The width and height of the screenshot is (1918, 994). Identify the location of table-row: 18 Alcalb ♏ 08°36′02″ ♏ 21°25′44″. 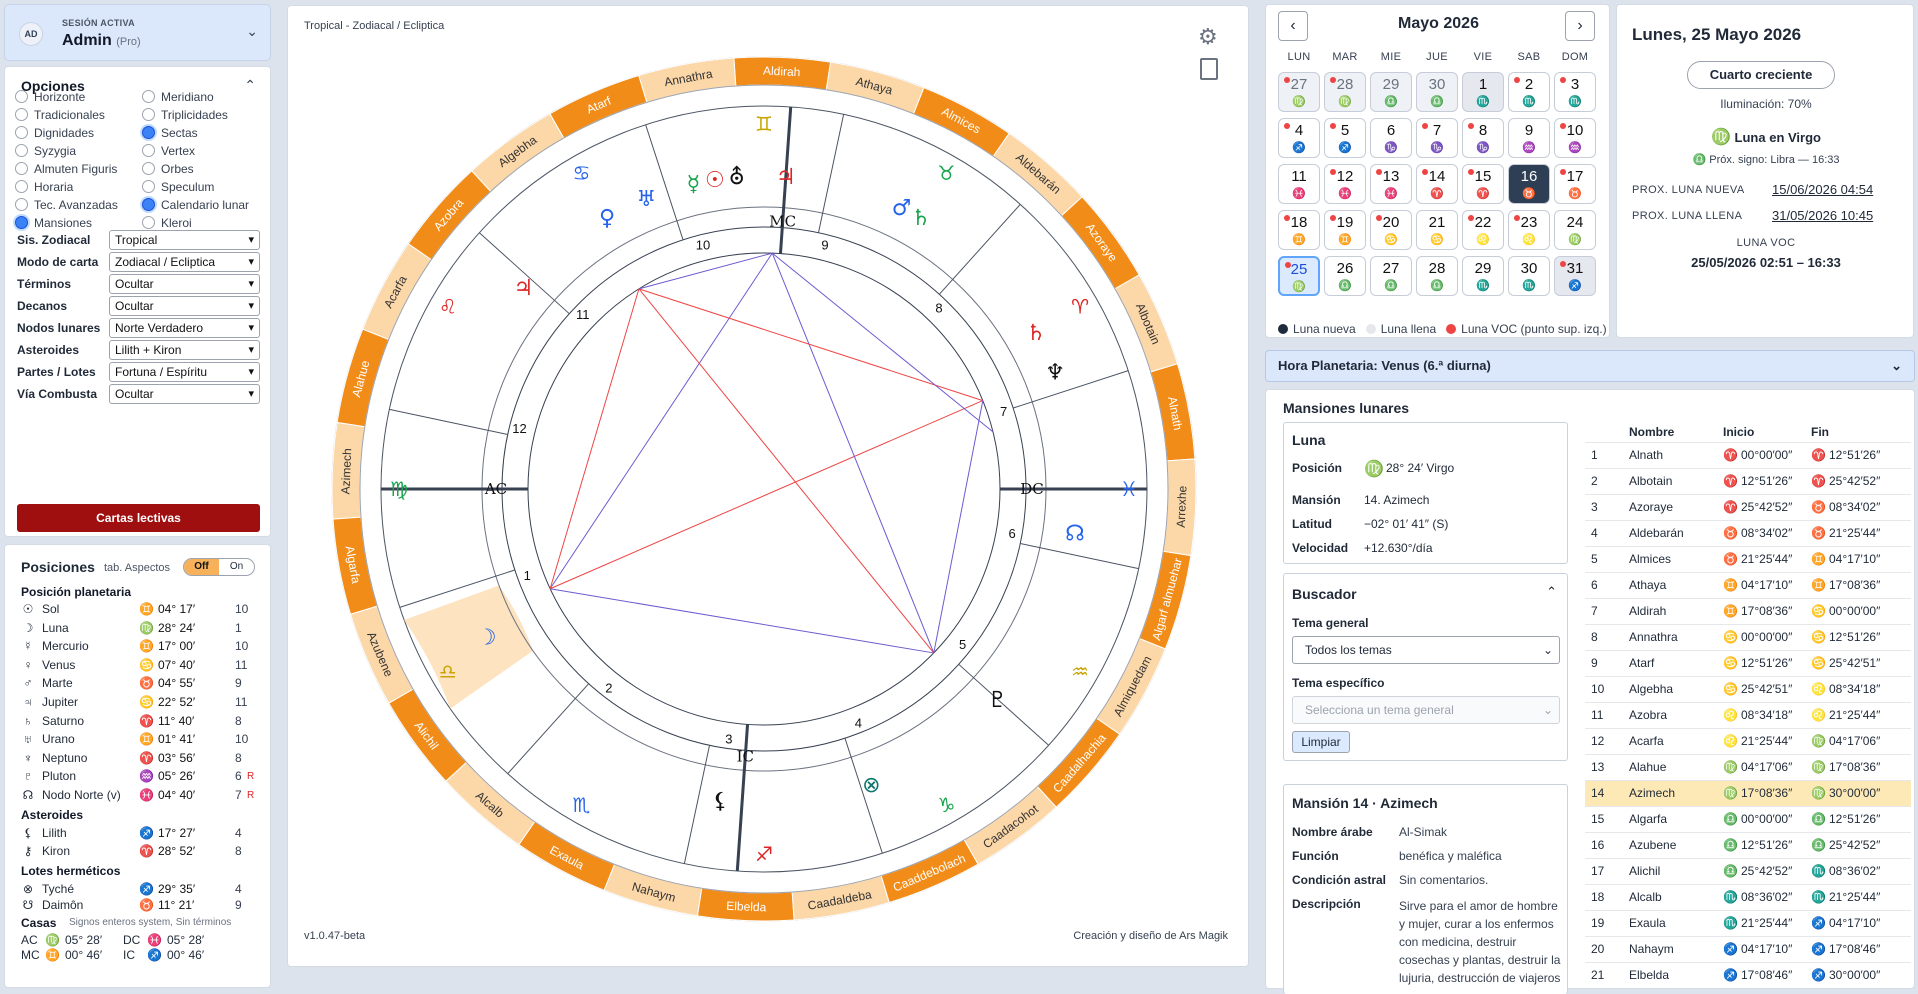
(1748, 896).